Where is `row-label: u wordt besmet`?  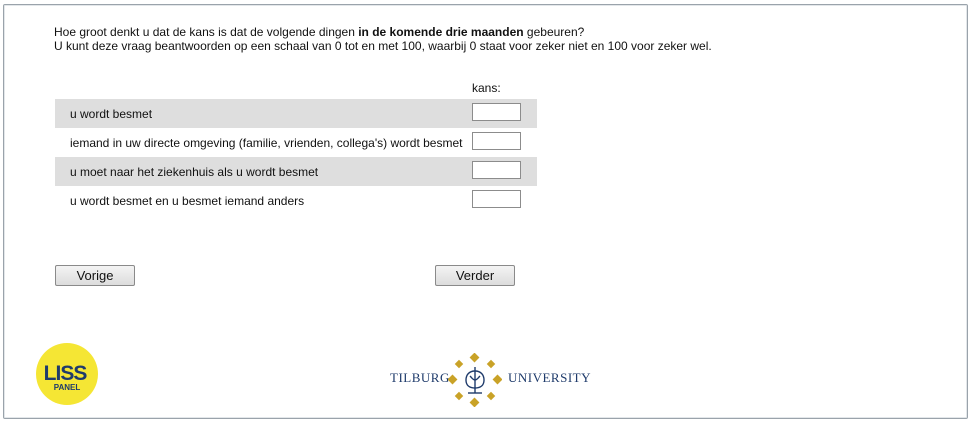 row-label: u wordt besmet is located at coordinates (111, 113).